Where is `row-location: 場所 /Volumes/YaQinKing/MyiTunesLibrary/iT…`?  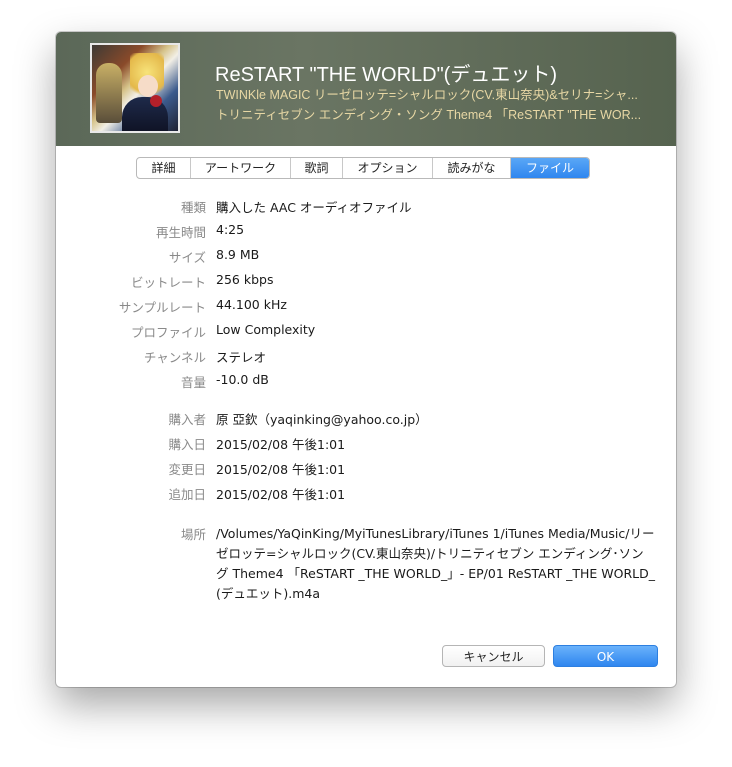 row-location: 場所 /Volumes/YaQinKing/MyiTunesLibrary/iT… is located at coordinates (366, 564).